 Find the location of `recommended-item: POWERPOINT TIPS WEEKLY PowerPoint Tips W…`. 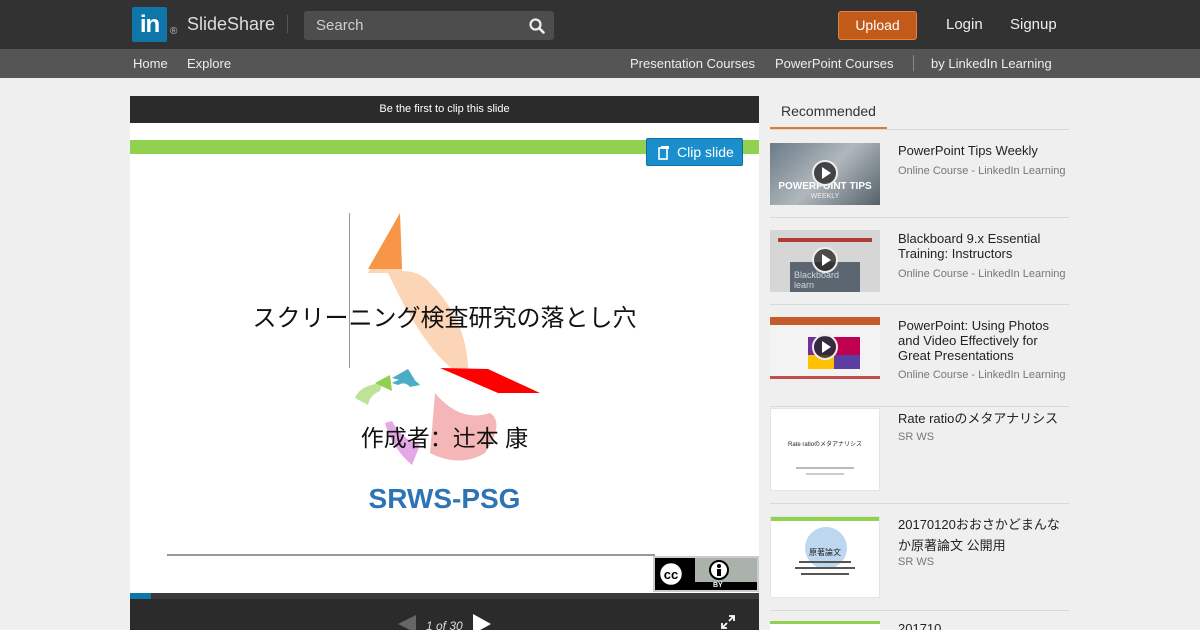

recommended-item: POWERPOINT TIPS WEEKLY PowerPoint Tips W… is located at coordinates (919, 174).